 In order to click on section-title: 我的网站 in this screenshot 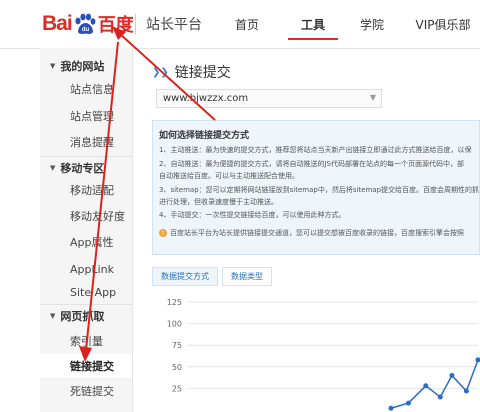, I will do `click(82, 66)`.